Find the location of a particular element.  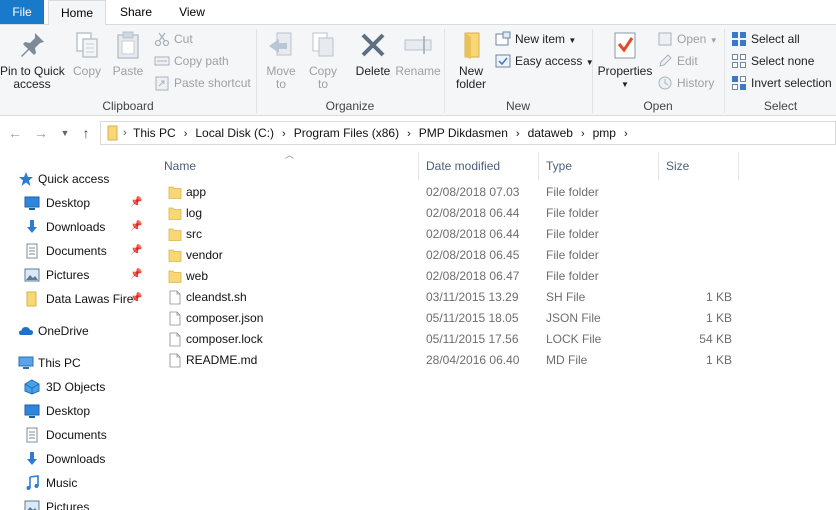

move-to-button: Move to is located at coordinates (281, 60).